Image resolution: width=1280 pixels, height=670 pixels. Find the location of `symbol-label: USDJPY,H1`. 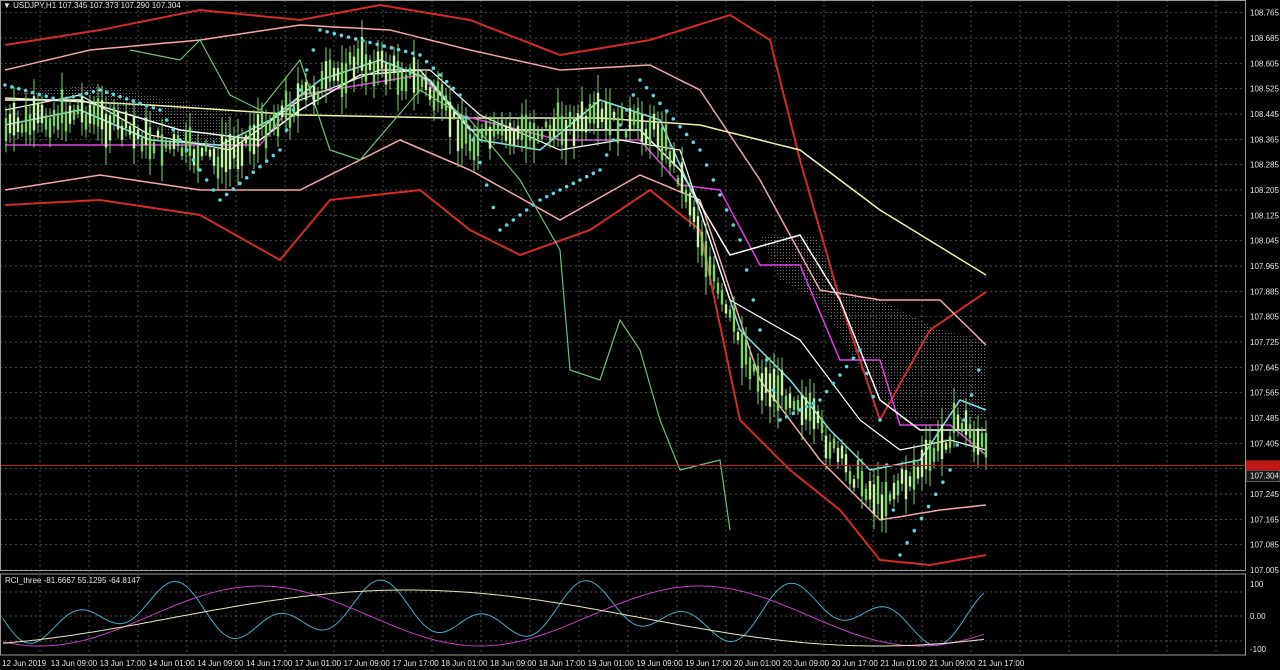

symbol-label: USDJPY,H1 is located at coordinates (35, 5).